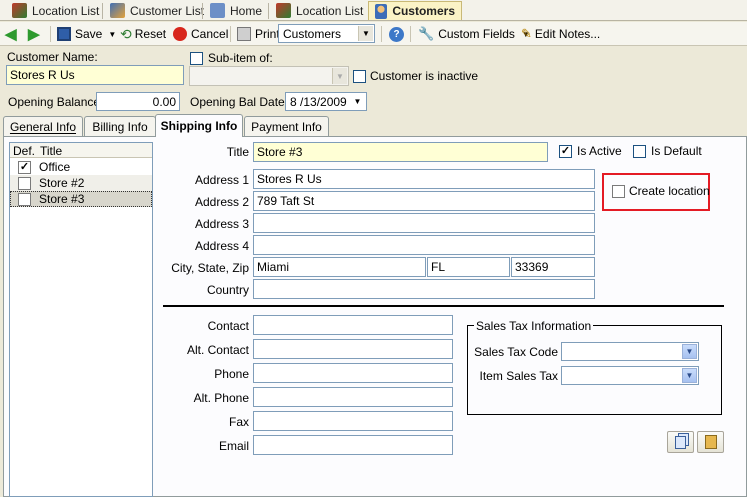 This screenshot has height=497, width=747. Describe the element at coordinates (630, 375) in the screenshot. I see `item-sales-tax-select: ▼` at that location.